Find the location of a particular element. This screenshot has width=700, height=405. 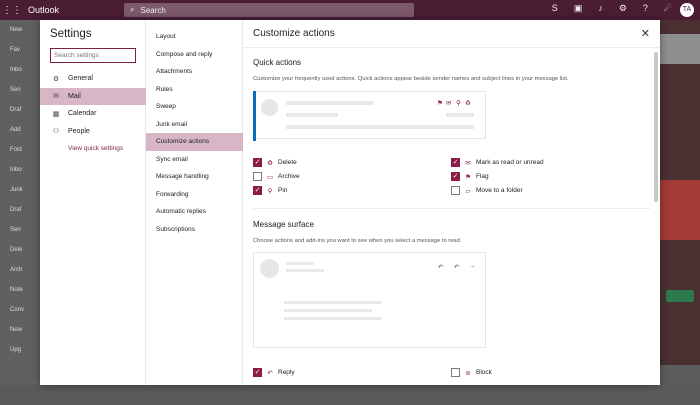

mail-nav-item: Forwarding is located at coordinates (194, 195).